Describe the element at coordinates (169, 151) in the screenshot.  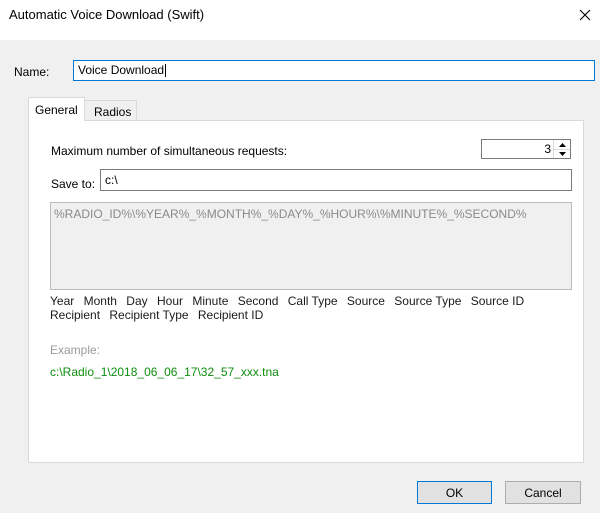
I see `max-requests-label: Maximum number of simultaneous requests:` at that location.